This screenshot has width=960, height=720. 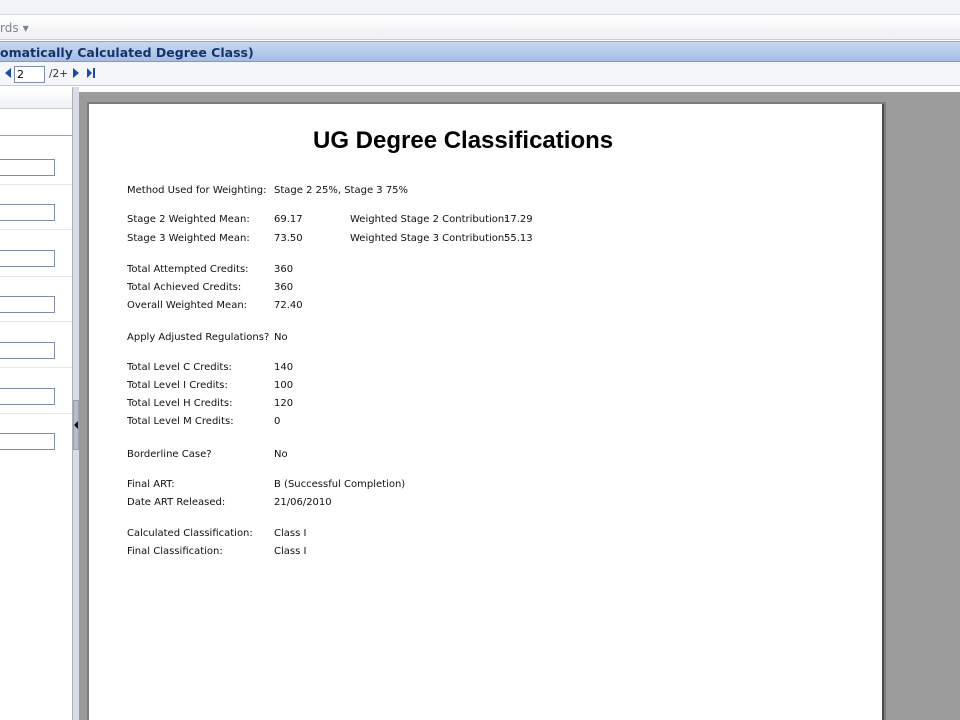 I want to click on parameter-panel, so click(x=36, y=403).